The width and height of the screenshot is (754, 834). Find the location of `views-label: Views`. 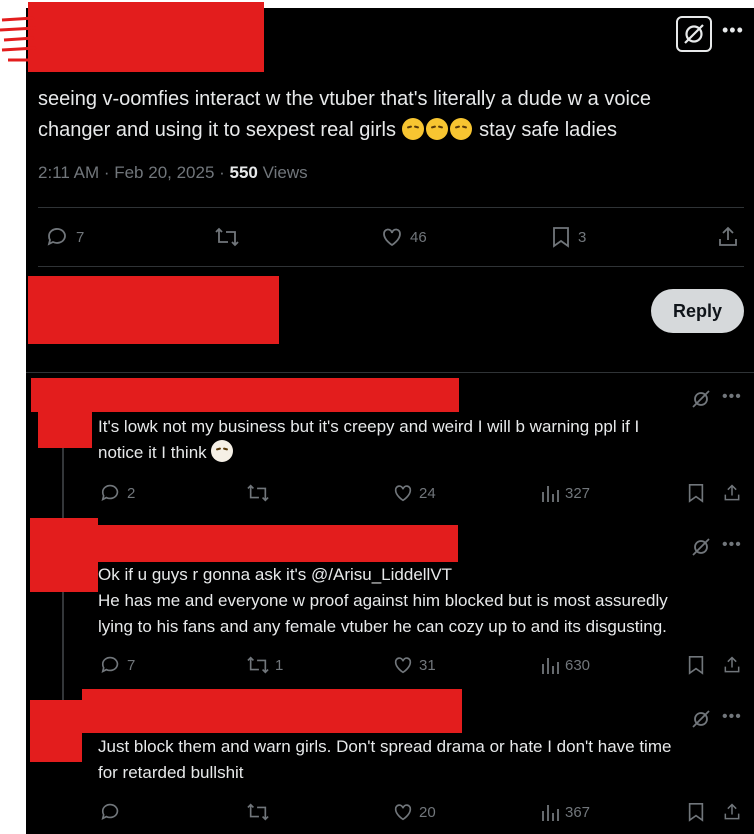

views-label: Views is located at coordinates (282, 172).